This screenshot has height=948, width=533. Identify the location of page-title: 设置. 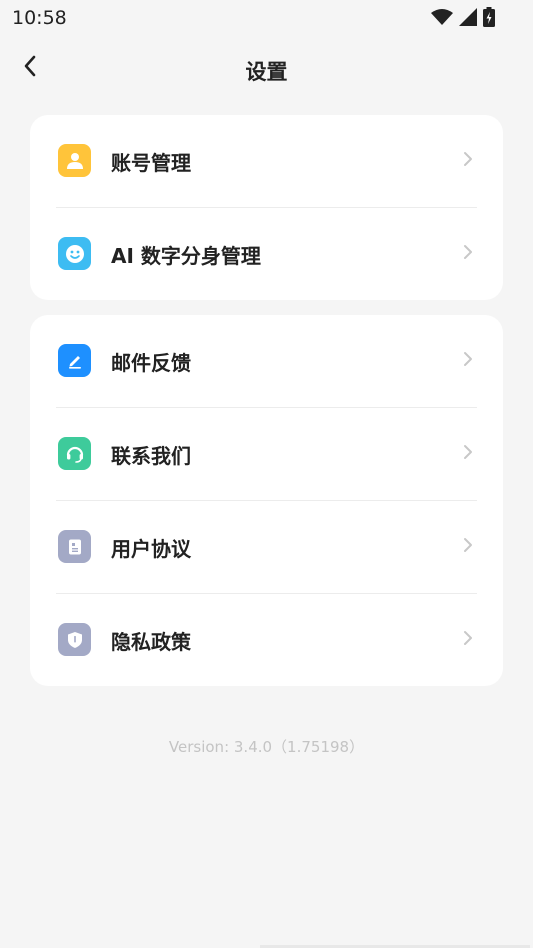
(266, 72).